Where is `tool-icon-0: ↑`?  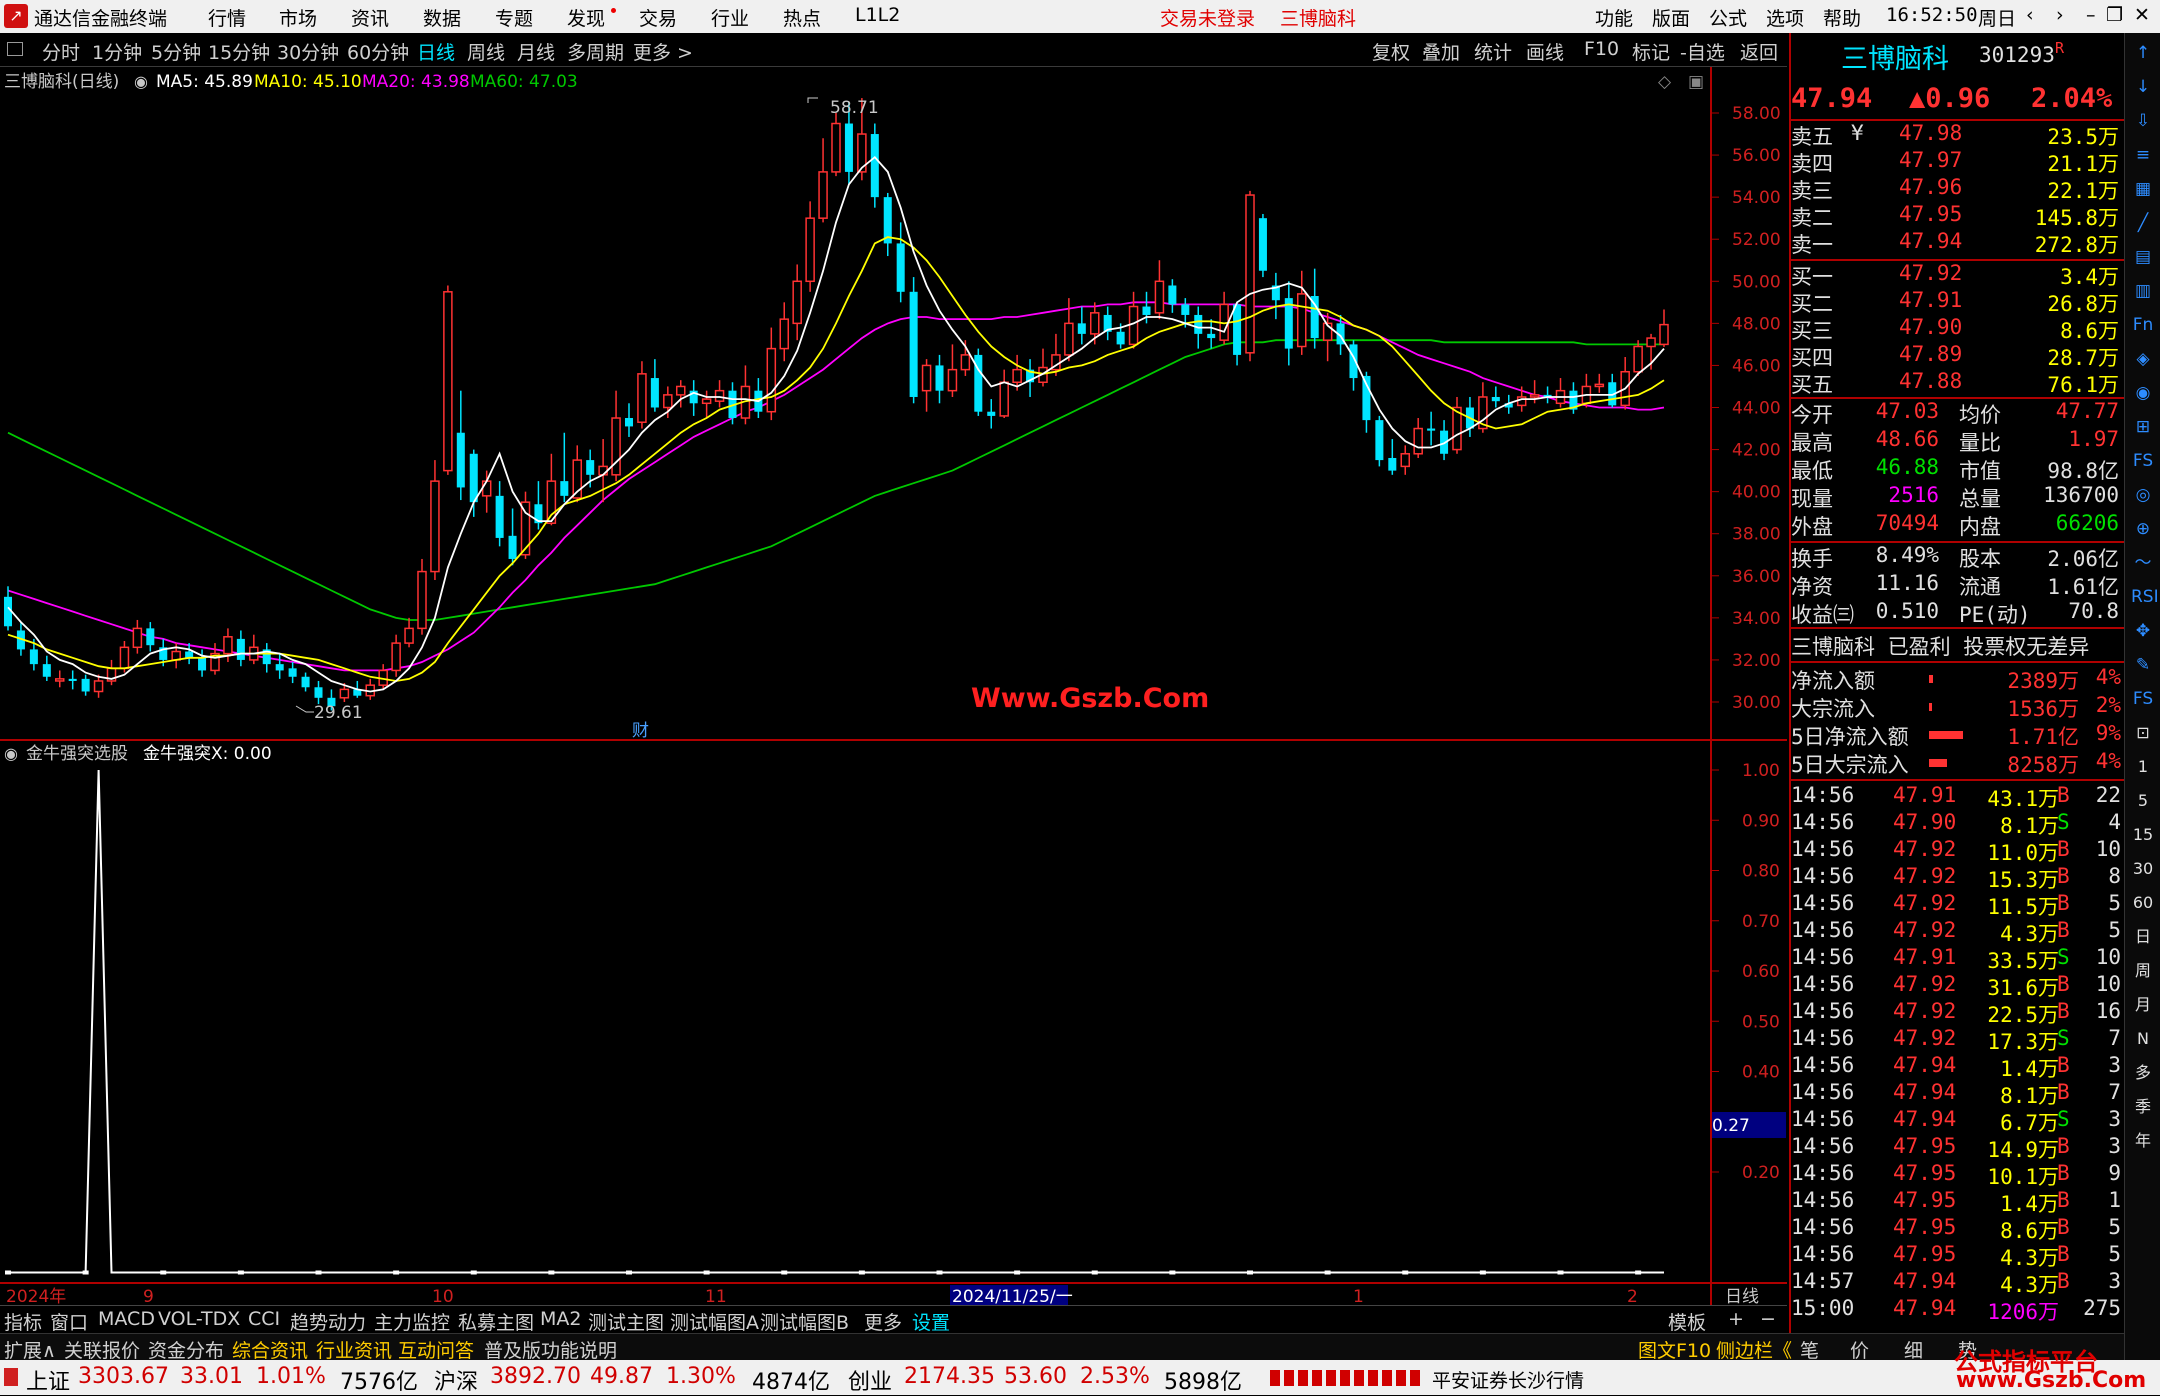
tool-icon-0: ↑ is located at coordinates (2143, 53).